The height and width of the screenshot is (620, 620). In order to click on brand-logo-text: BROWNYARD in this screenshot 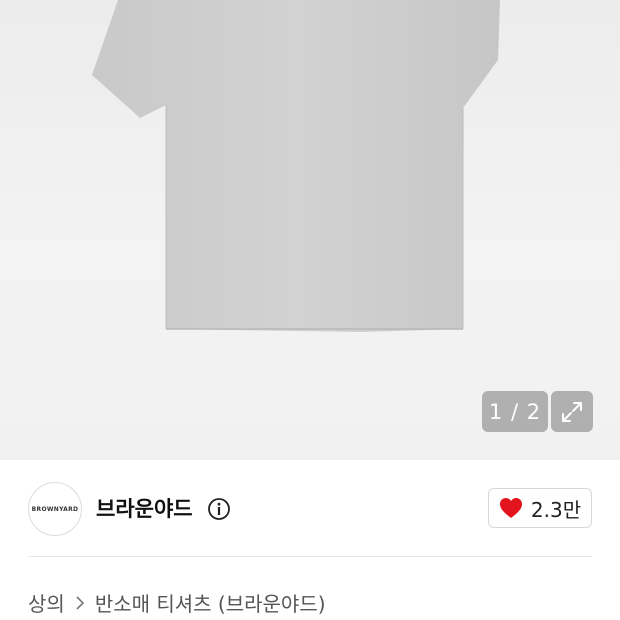, I will do `click(55, 509)`.